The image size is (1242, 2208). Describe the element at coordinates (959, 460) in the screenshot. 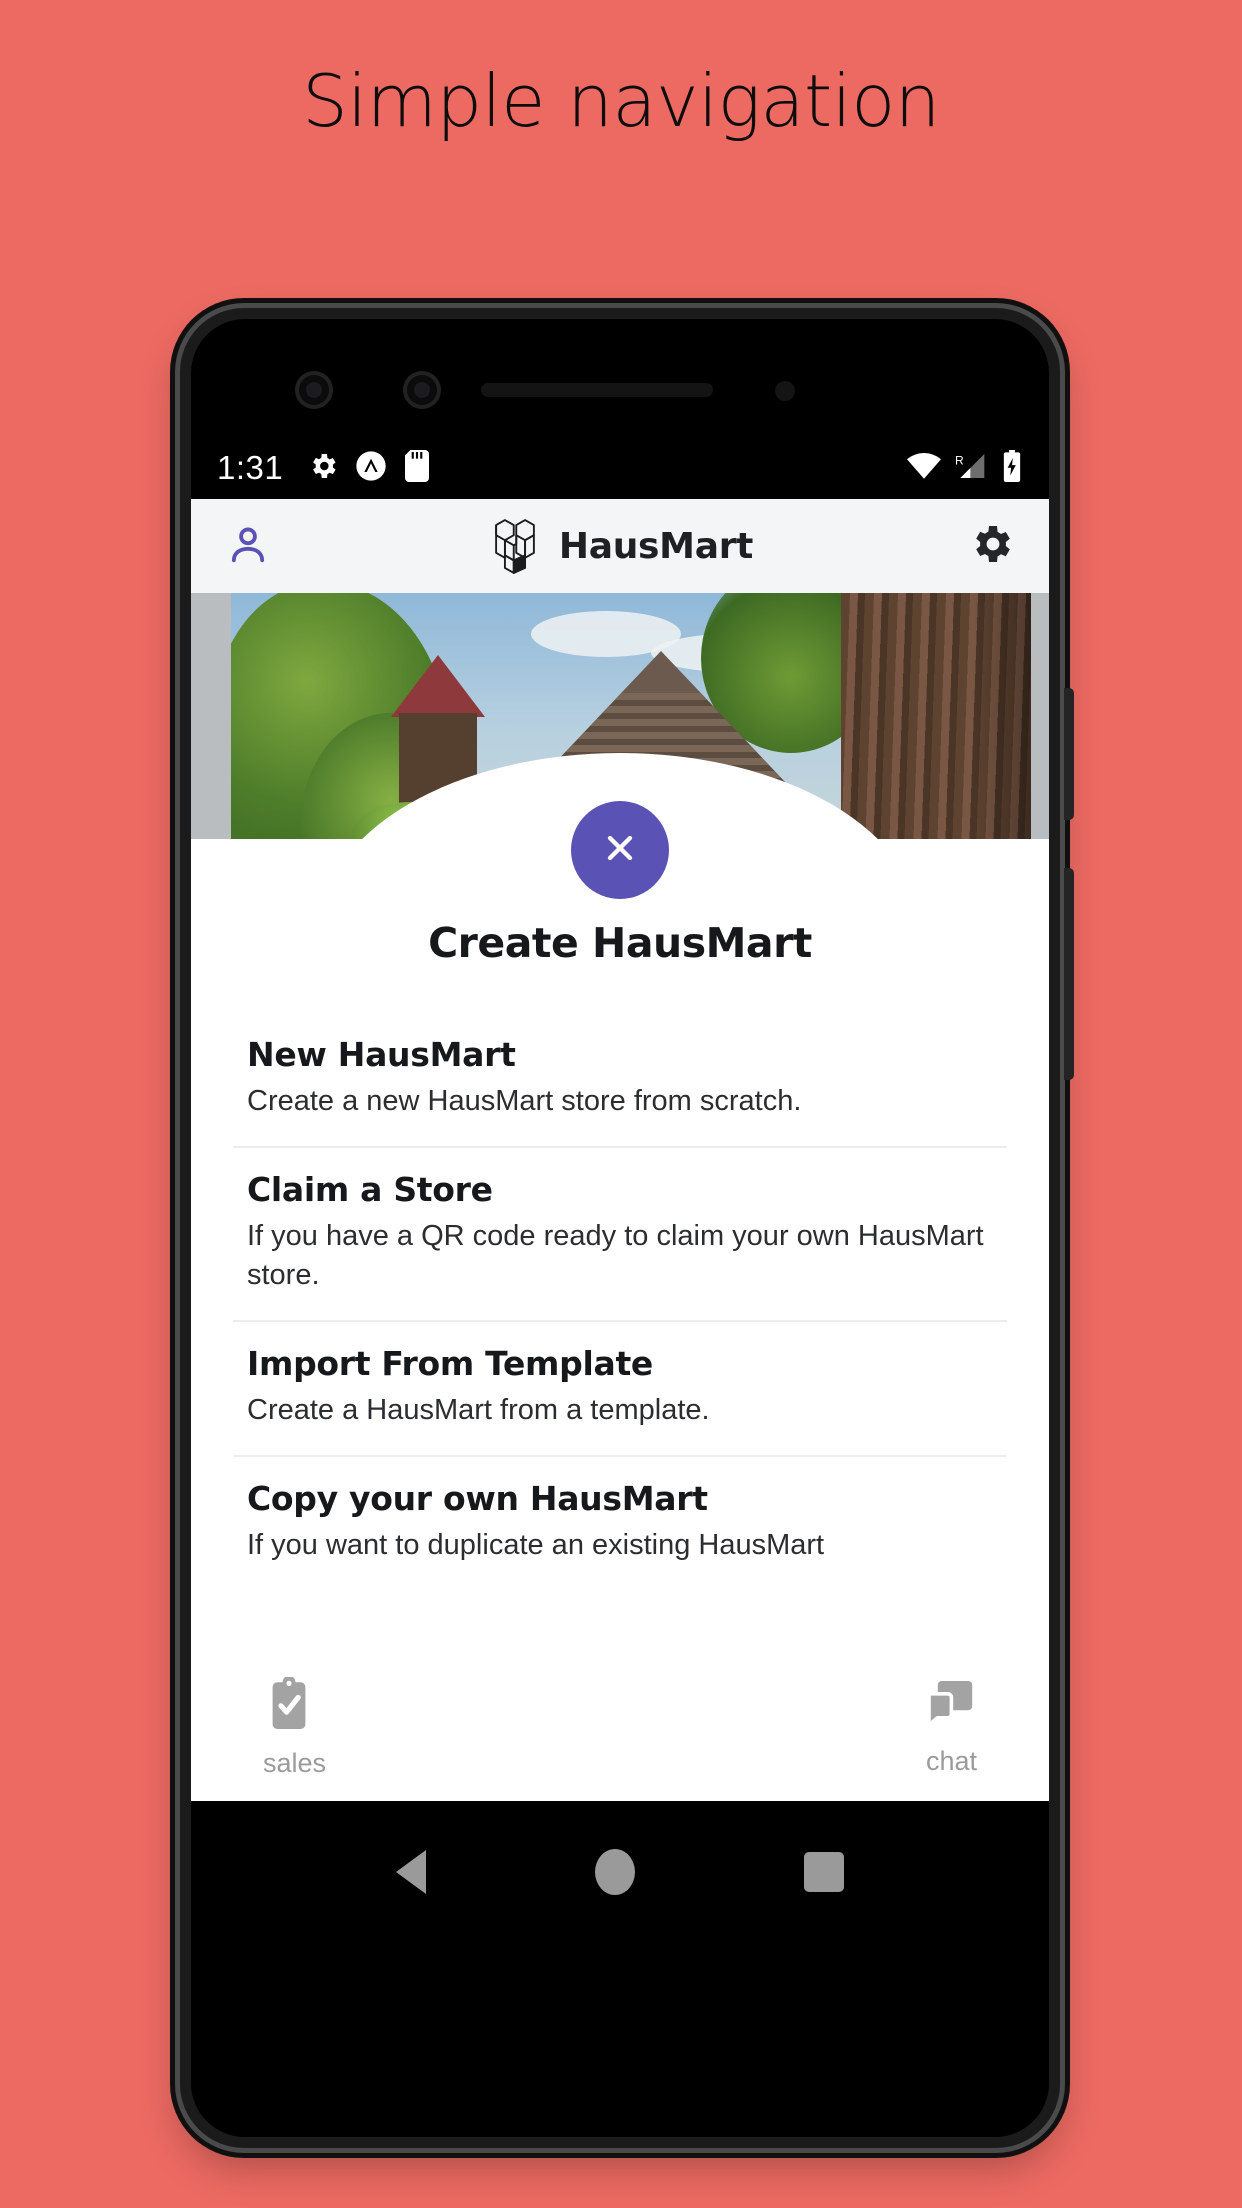

I see `svg-text: R` at that location.